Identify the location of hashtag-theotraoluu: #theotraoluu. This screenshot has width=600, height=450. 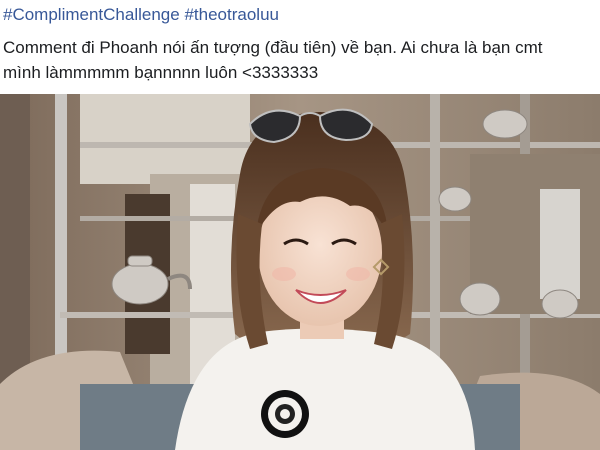
(231, 14).